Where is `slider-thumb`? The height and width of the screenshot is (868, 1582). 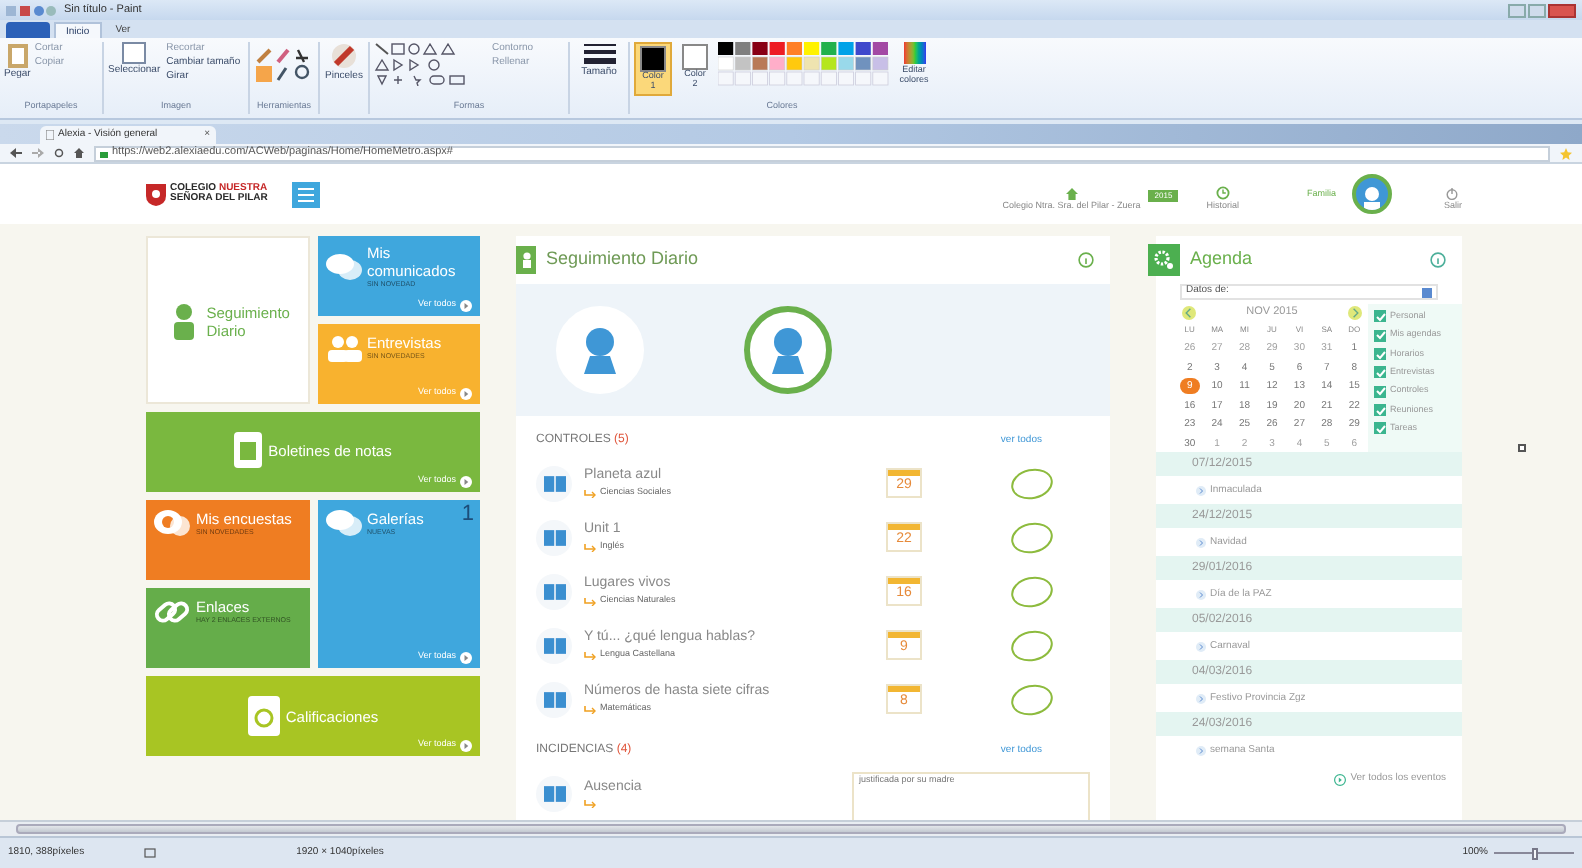
slider-thumb is located at coordinates (1534, 853).